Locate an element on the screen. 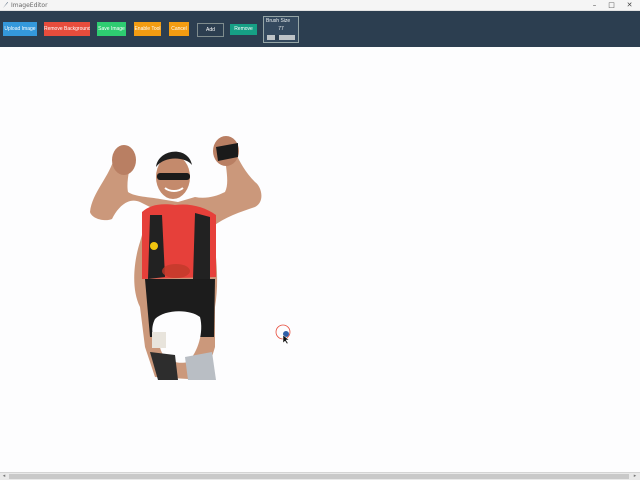 This screenshot has height=480, width=640. enable-tool-button: Enable Tool is located at coordinates (147, 29).